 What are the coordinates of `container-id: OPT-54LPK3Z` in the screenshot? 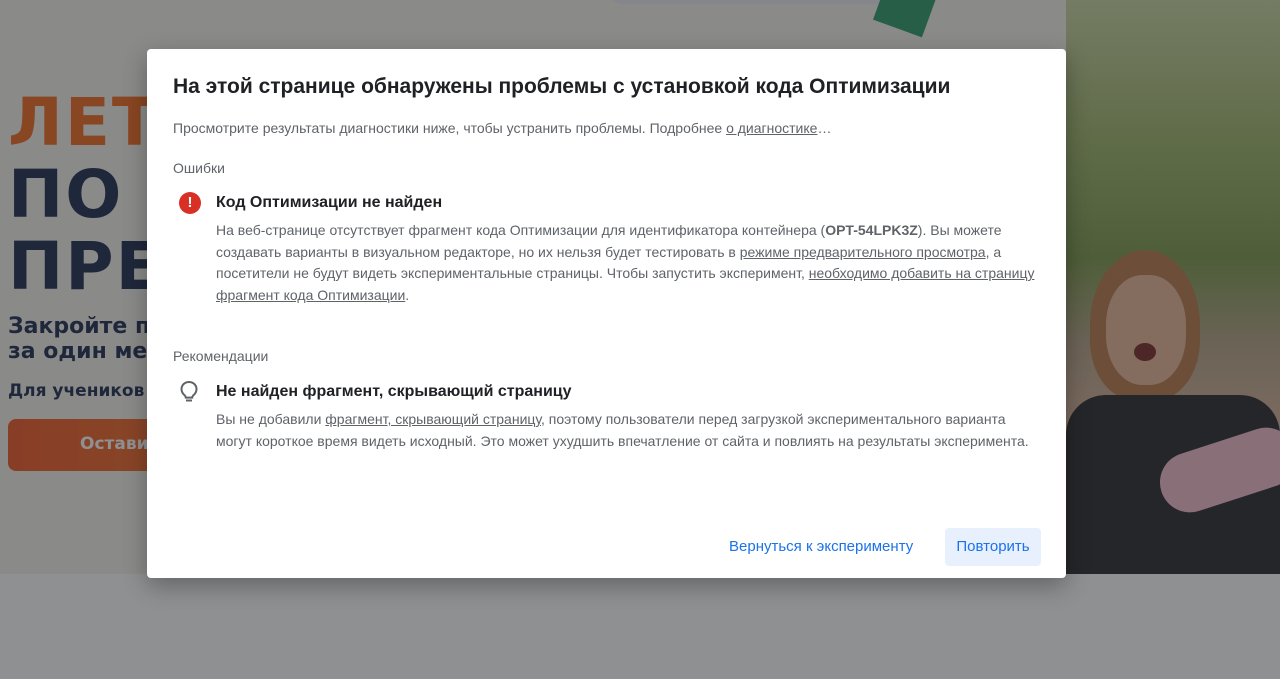 It's located at (871, 230).